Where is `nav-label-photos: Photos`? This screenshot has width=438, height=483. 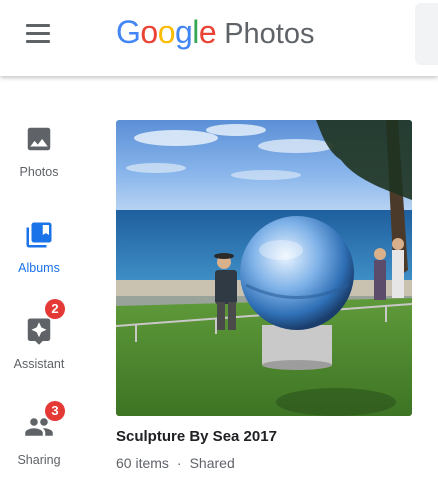 nav-label-photos: Photos is located at coordinates (39, 172).